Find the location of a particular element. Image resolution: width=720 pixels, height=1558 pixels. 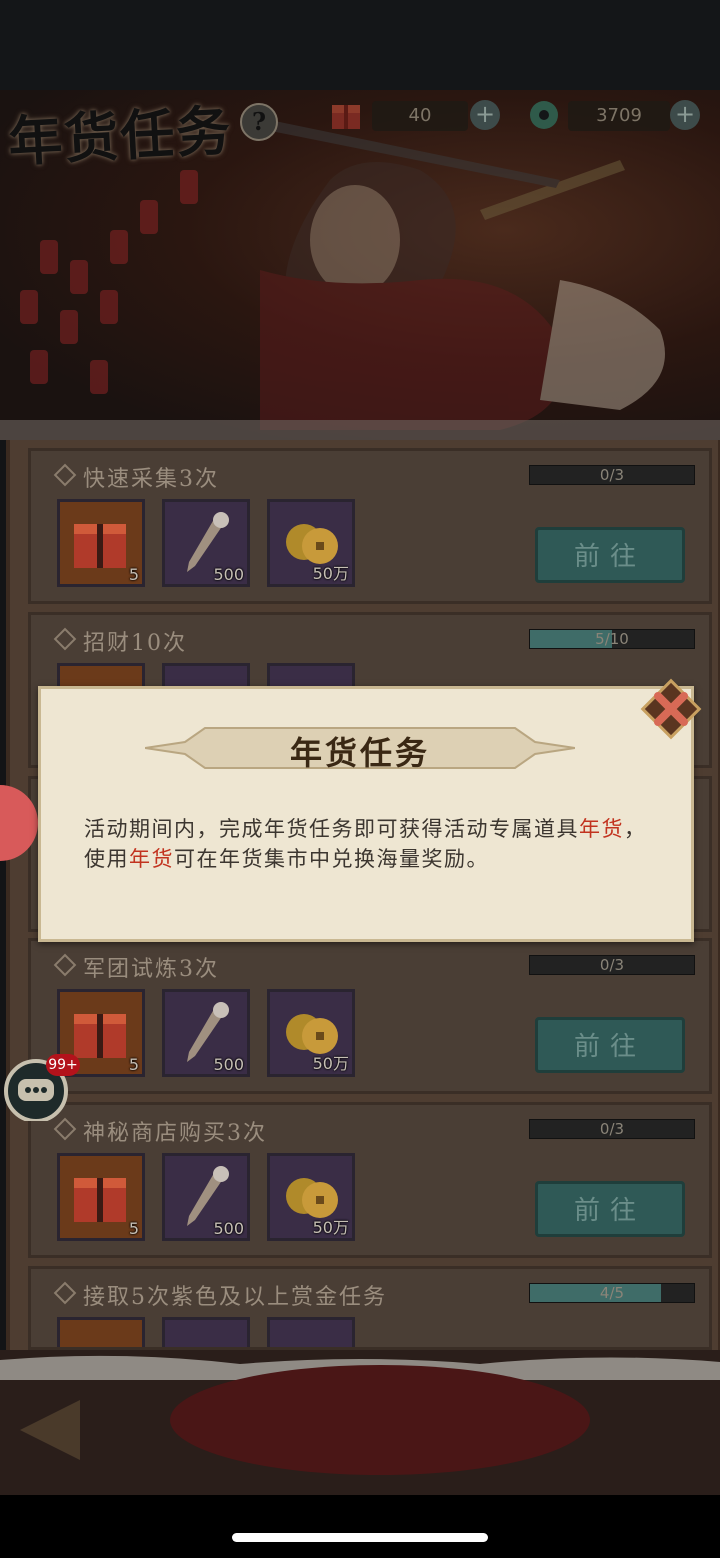

question-icon: ? is located at coordinates (259, 121).